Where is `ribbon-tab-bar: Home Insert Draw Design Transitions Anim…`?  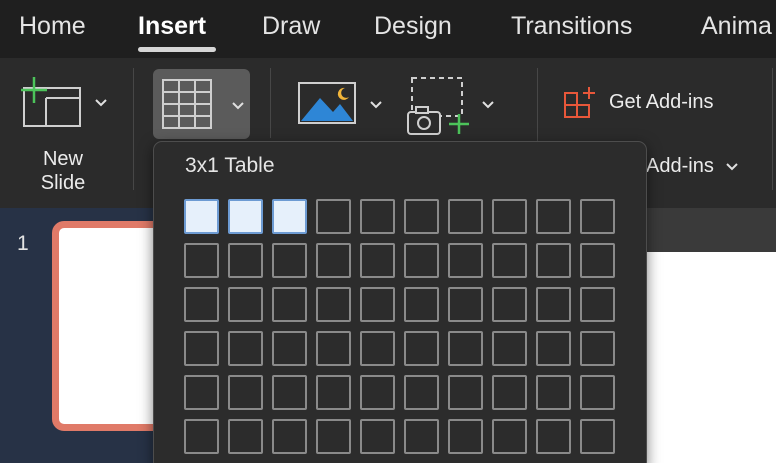
ribbon-tab-bar: Home Insert Draw Design Transitions Anim… is located at coordinates (388, 29).